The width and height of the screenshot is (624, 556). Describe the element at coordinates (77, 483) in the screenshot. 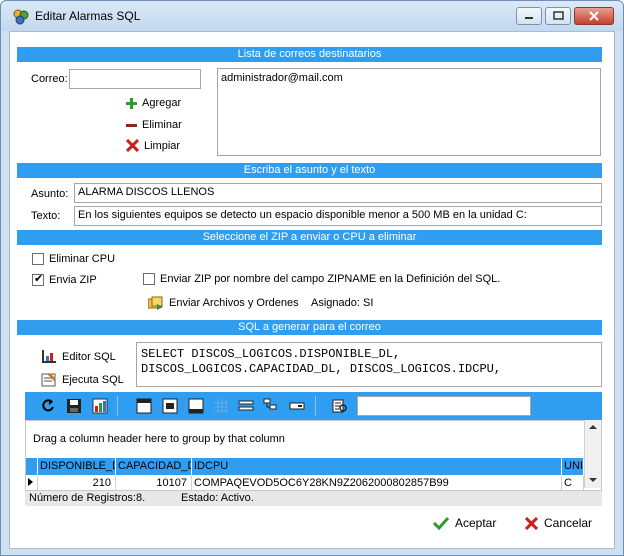

I see `grid-cell: 210` at that location.